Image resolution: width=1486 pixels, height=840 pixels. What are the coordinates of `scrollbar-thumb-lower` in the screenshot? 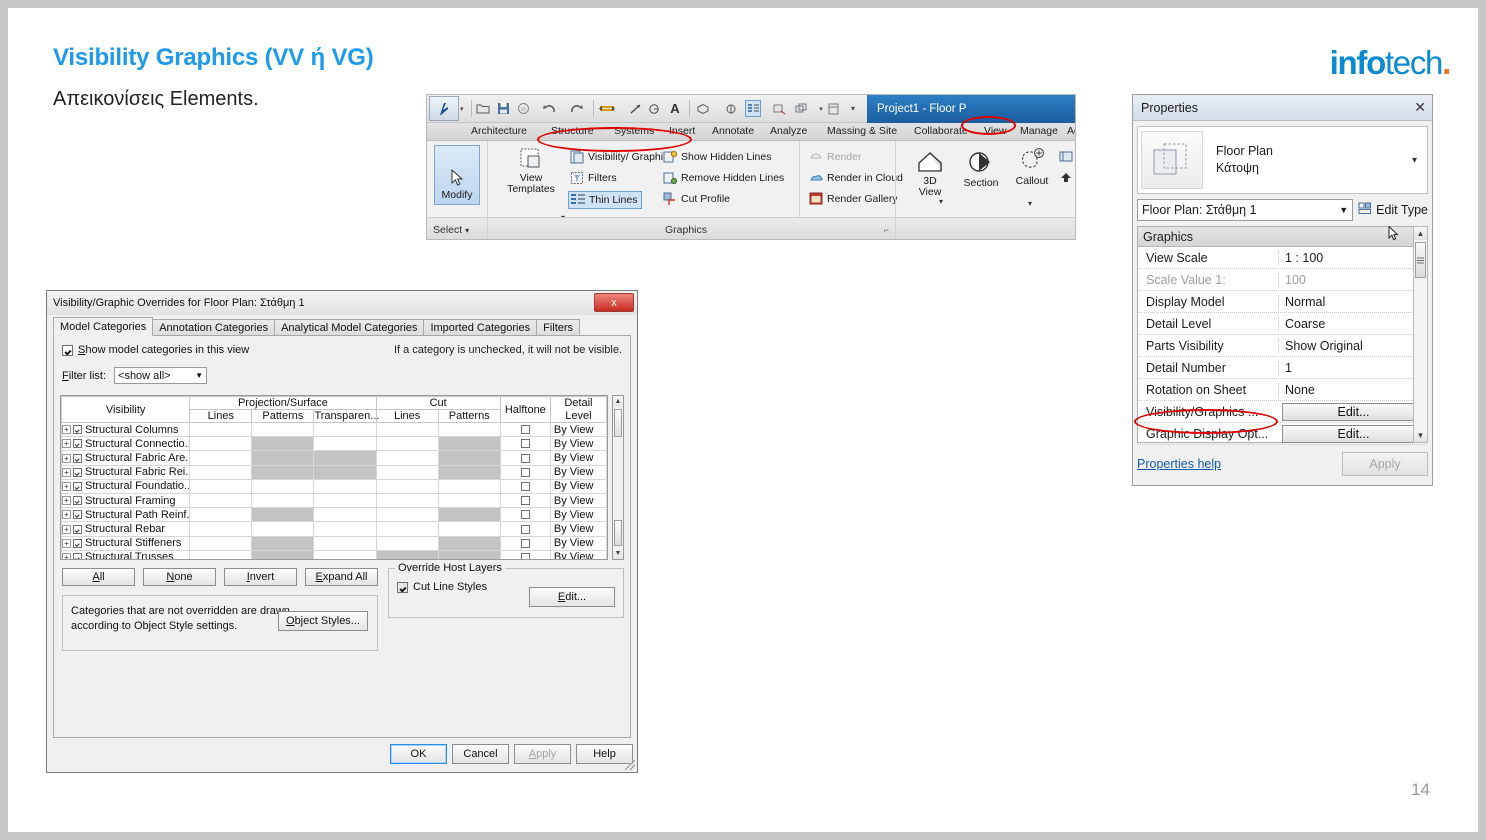 It's located at (618, 533).